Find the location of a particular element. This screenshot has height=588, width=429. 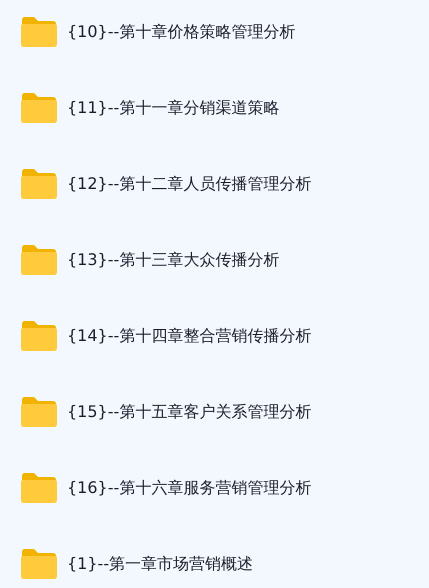

folder-name: {1}--第一章市场营销概述 is located at coordinates (160, 564).